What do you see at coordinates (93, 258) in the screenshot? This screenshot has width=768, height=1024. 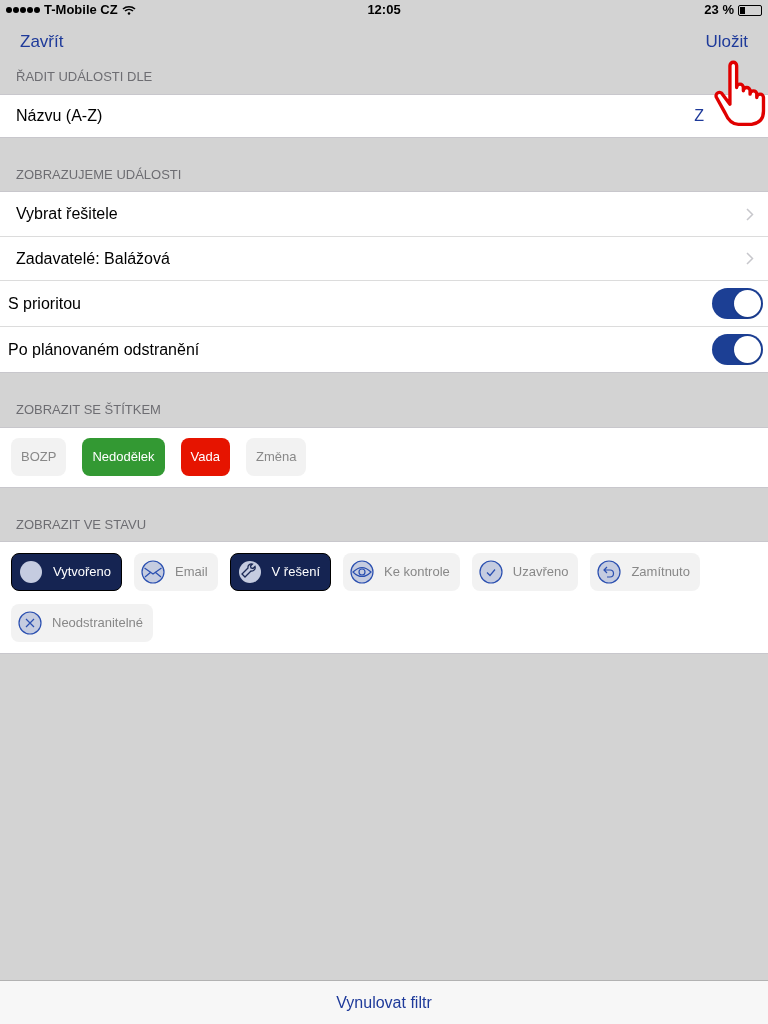 I see `row-label: Zadavatelé: Balážová` at bounding box center [93, 258].